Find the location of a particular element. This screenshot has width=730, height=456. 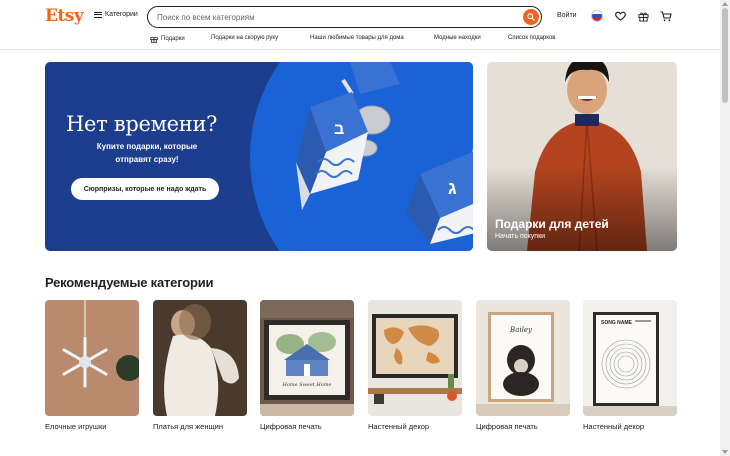

hero-cta-button: Сюрпризы, которые не надо ждать is located at coordinates (145, 189).